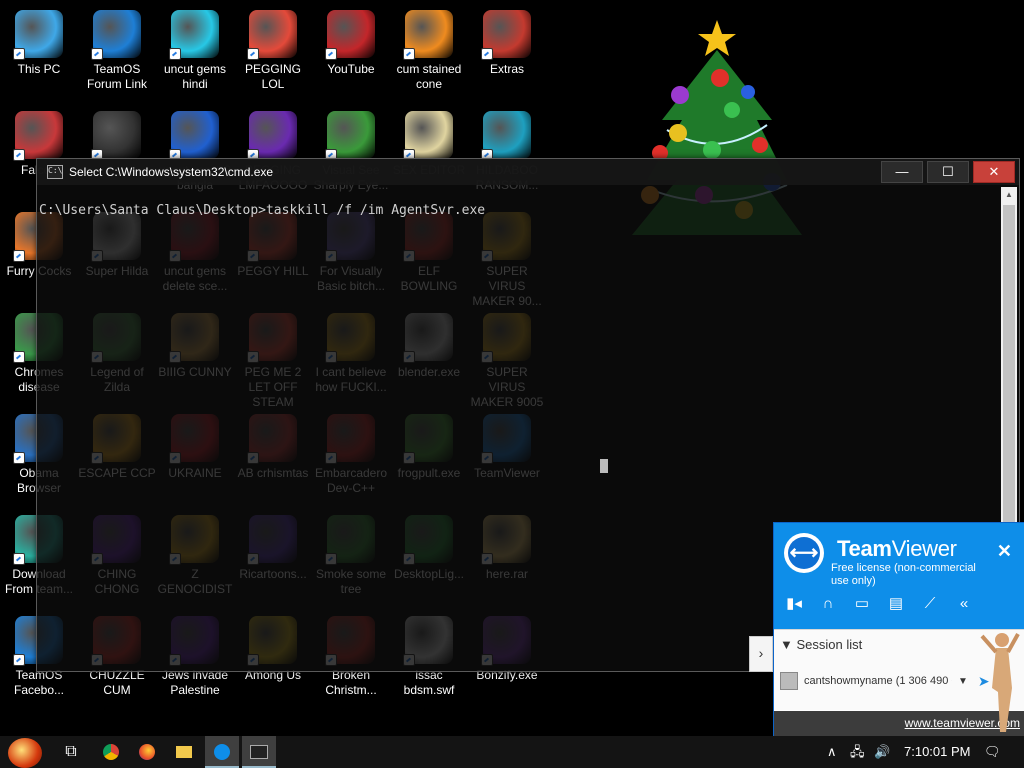 This screenshot has width=1024, height=768. I want to click on teamviewer-toolbar: ▮◂ ∩ ▭ ▤ ⟋ «, so click(879, 604).